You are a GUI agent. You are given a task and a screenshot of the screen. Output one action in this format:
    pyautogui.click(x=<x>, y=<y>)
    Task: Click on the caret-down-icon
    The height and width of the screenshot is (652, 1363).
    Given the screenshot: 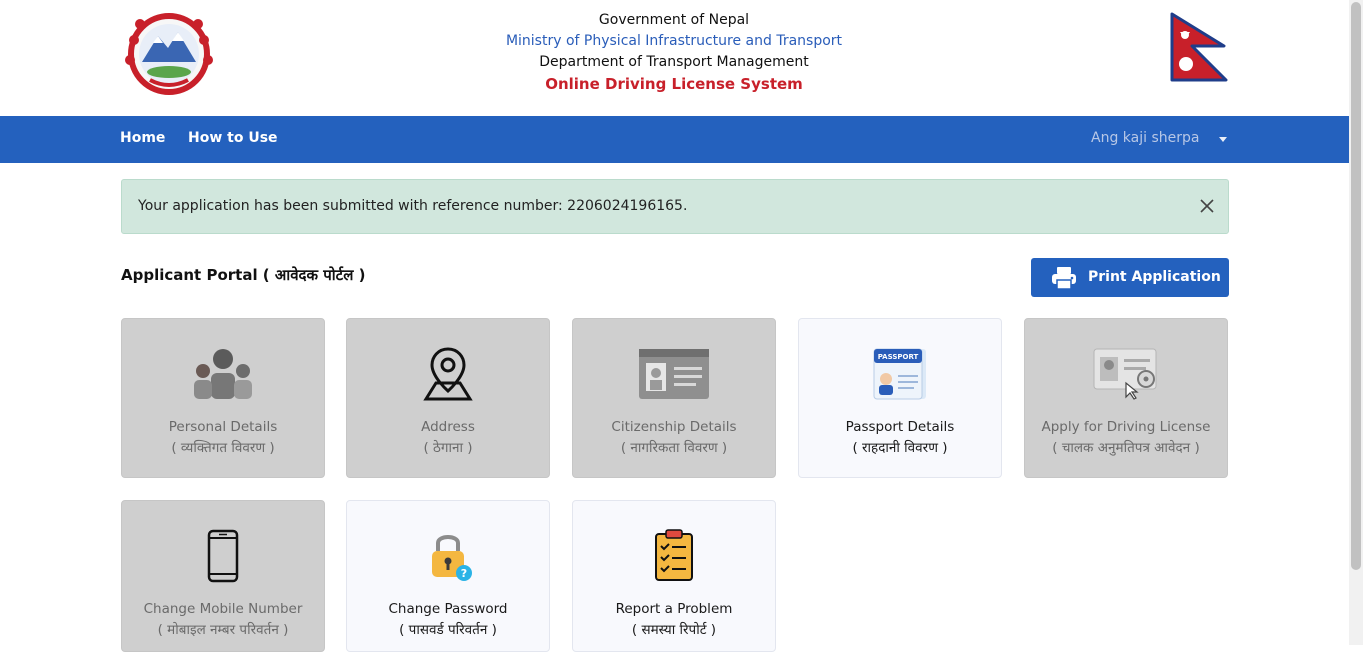 What is the action you would take?
    pyautogui.click(x=1223, y=139)
    